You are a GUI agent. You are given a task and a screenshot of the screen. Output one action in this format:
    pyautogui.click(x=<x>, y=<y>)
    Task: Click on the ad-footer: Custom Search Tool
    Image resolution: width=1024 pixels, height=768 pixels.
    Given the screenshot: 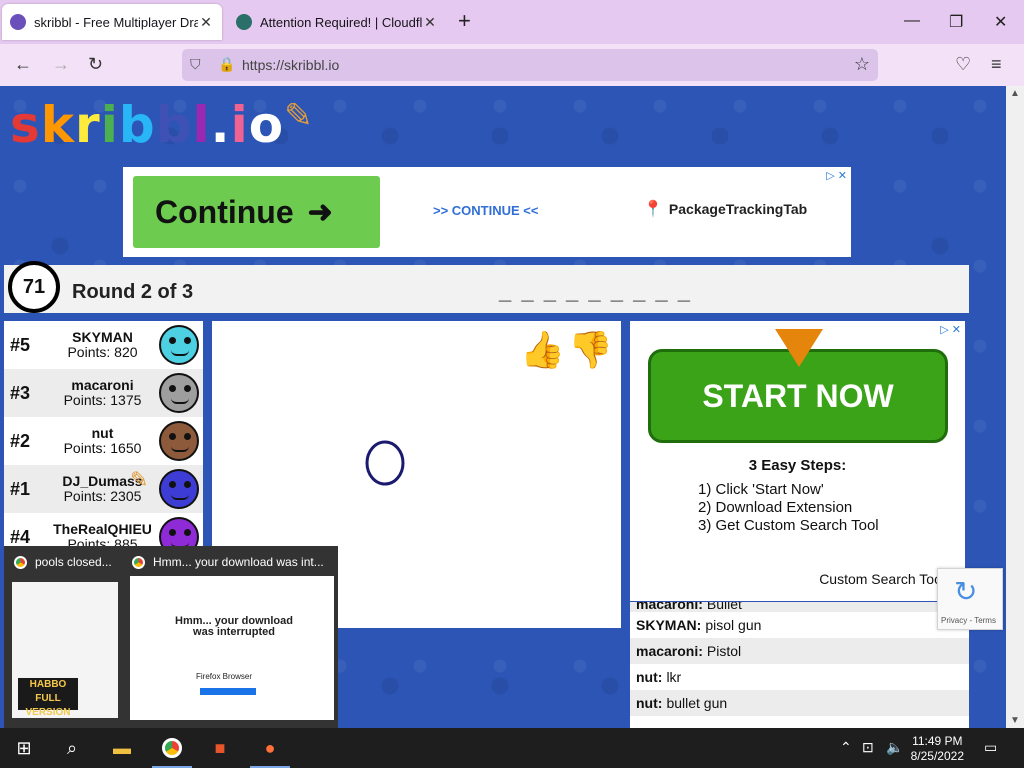 What is the action you would take?
    pyautogui.click(x=882, y=579)
    